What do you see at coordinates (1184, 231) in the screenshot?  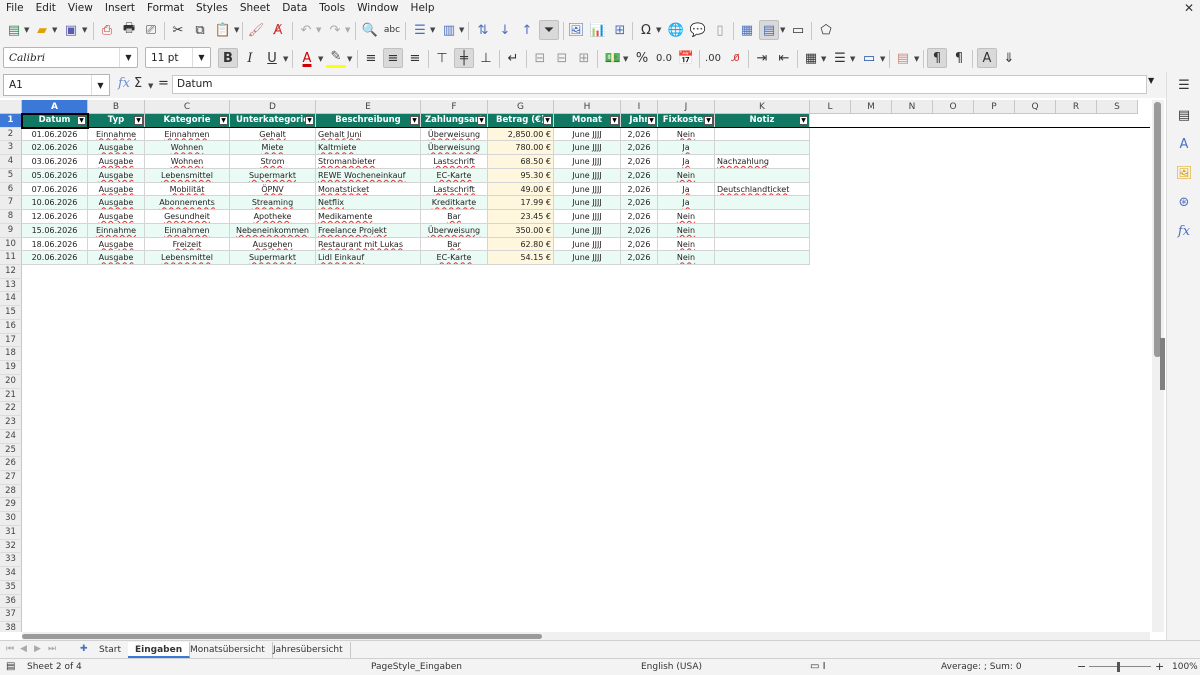 I see `functions-icon: fx` at bounding box center [1184, 231].